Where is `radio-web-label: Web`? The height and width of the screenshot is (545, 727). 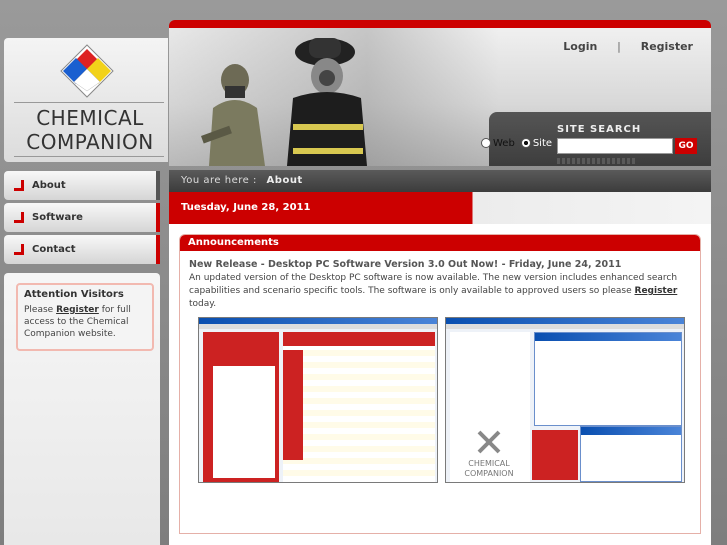
radio-web-label: Web is located at coordinates (504, 143).